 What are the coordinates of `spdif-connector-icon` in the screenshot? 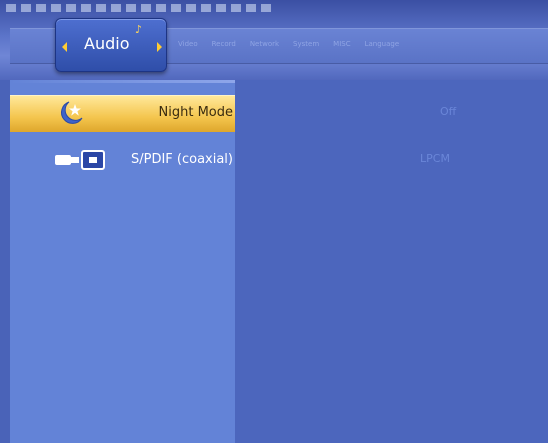 It's located at (82, 162).